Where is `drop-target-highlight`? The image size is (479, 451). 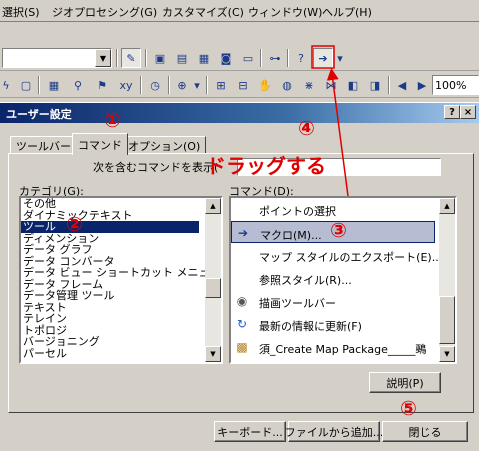 drop-target-highlight is located at coordinates (323, 57).